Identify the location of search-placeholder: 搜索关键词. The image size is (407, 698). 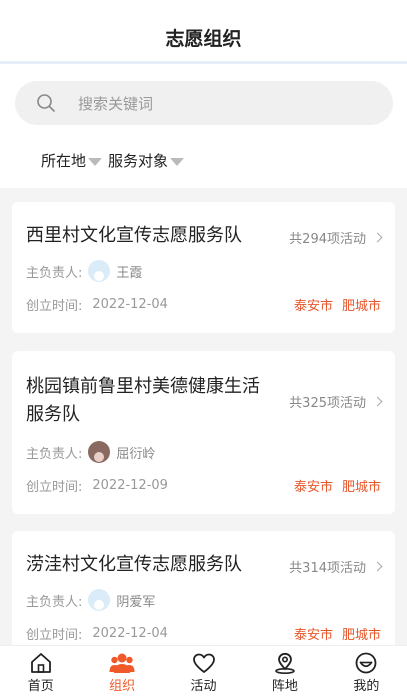
(116, 104).